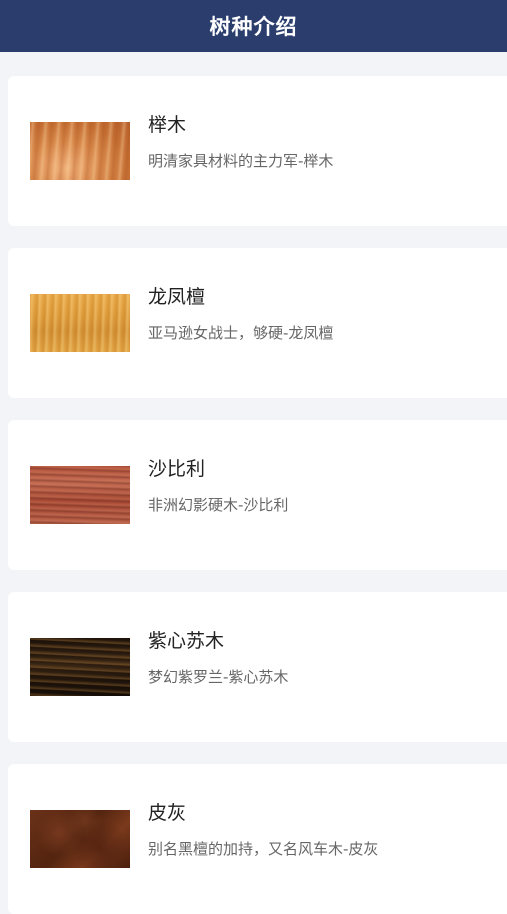  What do you see at coordinates (177, 297) in the screenshot?
I see `wood-name: 龙凤檀` at bounding box center [177, 297].